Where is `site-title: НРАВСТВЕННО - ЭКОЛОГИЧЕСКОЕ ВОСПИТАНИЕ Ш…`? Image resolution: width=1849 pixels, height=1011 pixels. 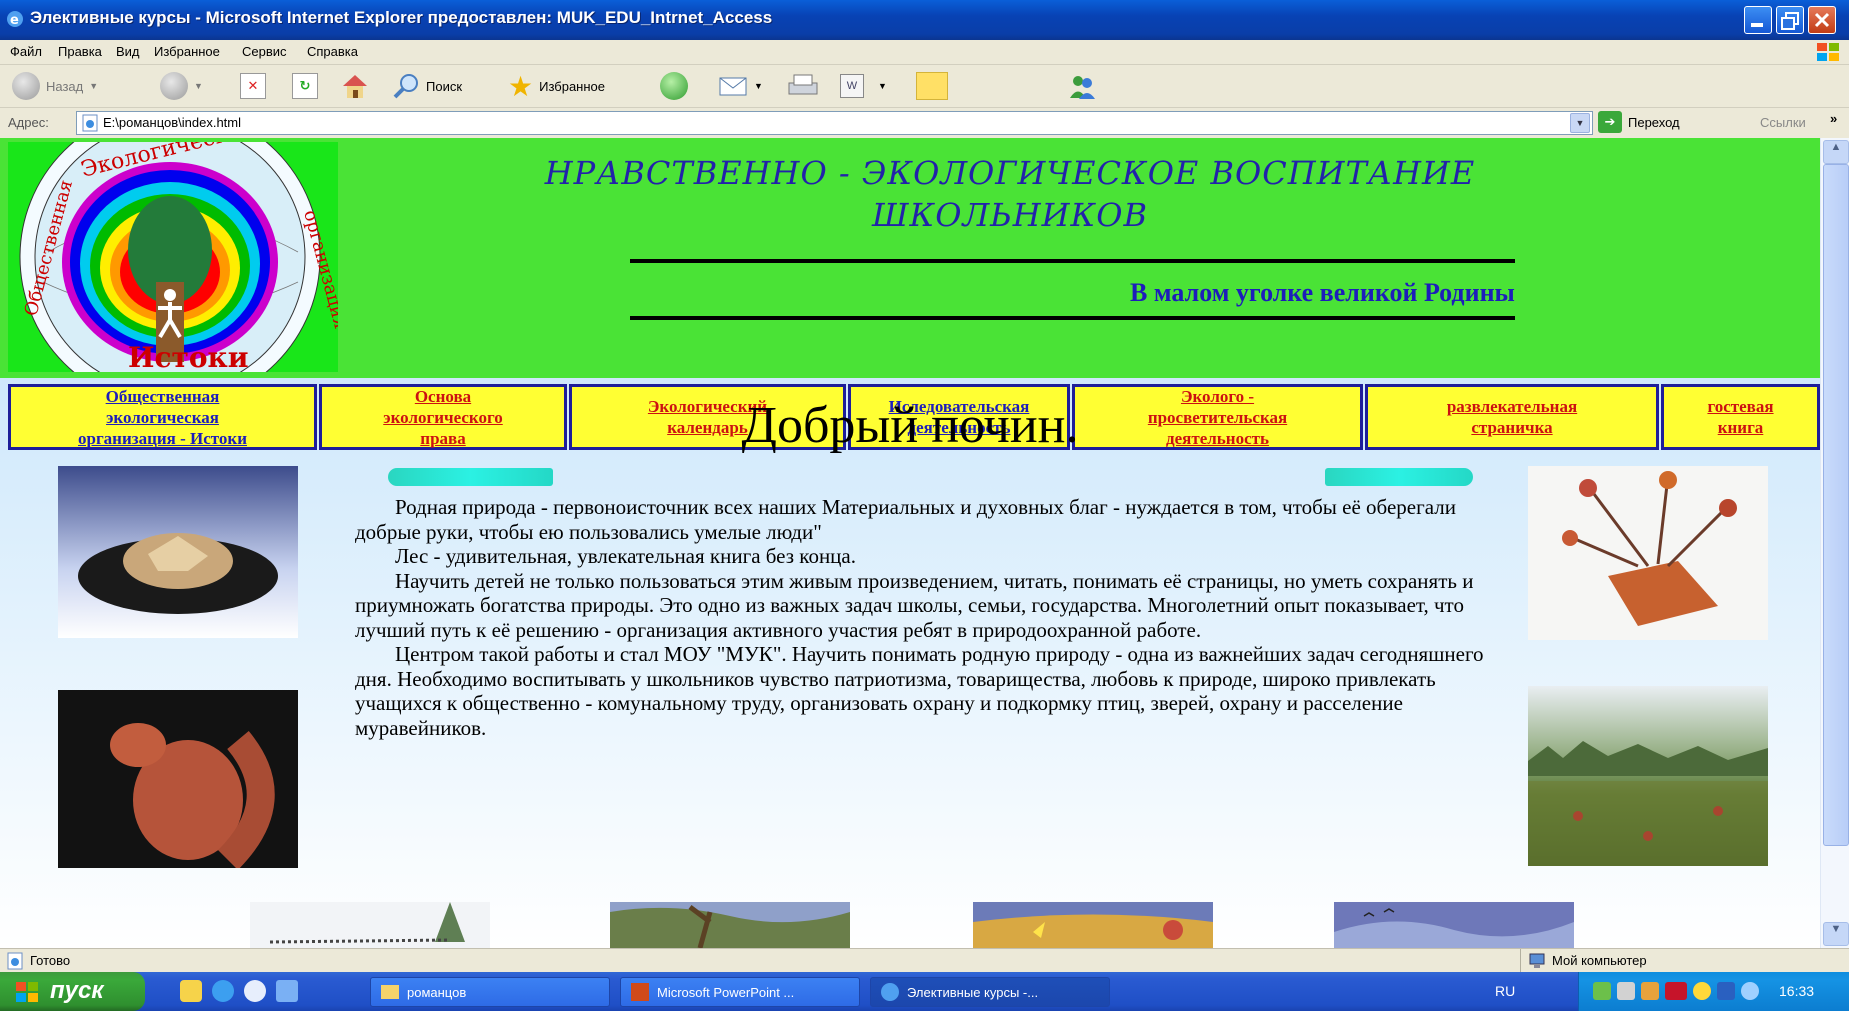
site-title: НРАВСТВЕННО - ЭКОЛОГИЧЕСКОЕ ВОСПИТАНИЕ Ш… is located at coordinates (1010, 194).